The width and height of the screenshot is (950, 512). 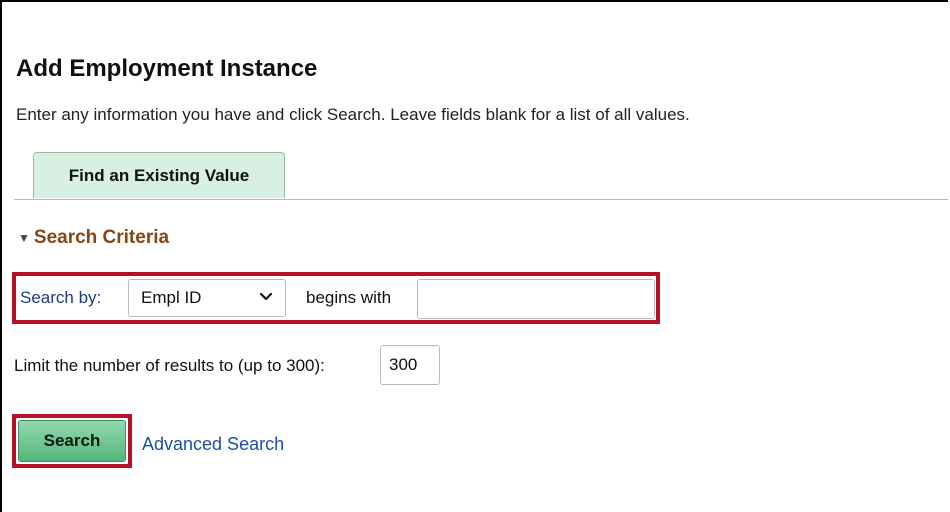 What do you see at coordinates (171, 297) in the screenshot?
I see `search-by-selected-value: Empl ID` at bounding box center [171, 297].